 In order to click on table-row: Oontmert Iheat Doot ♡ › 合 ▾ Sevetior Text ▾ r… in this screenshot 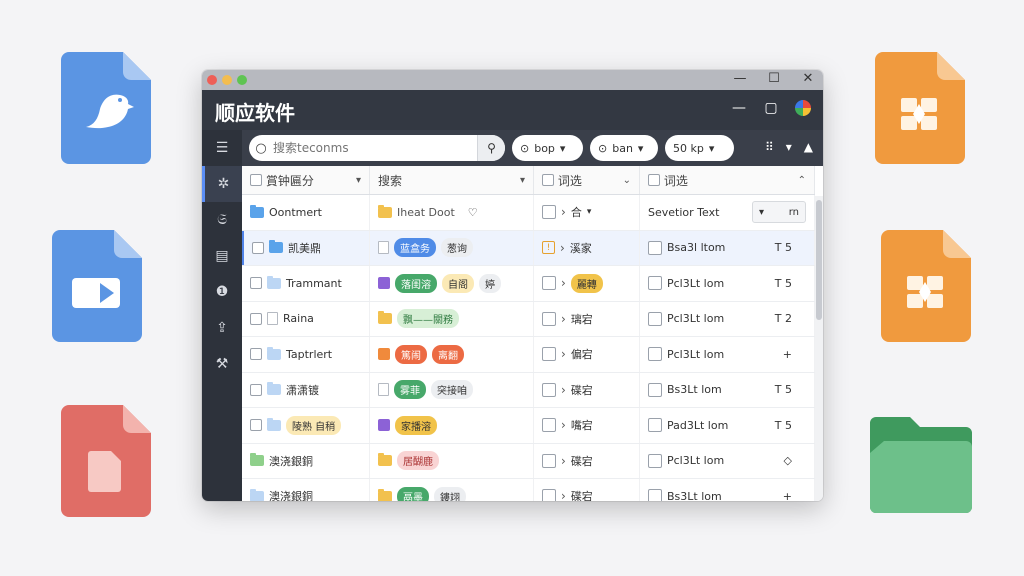, I will do `click(528, 213)`.